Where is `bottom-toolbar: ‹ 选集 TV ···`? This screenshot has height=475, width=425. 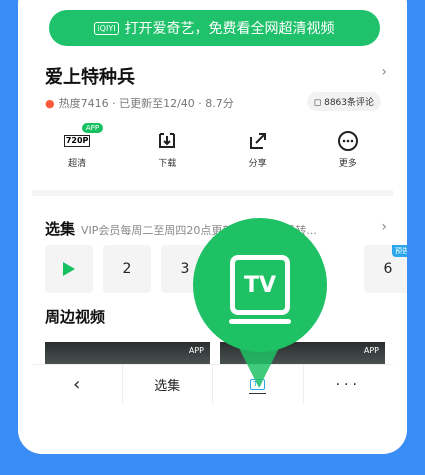 bottom-toolbar: ‹ 选集 TV ··· is located at coordinates (212, 384).